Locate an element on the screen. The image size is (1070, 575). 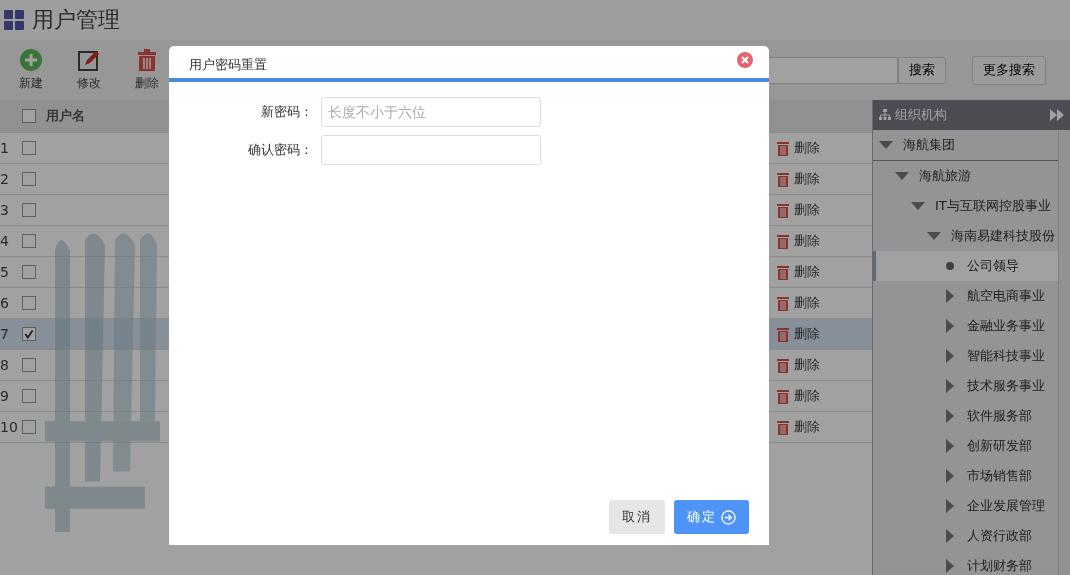
tree-item: 航空电商事业 is located at coordinates (965, 296).